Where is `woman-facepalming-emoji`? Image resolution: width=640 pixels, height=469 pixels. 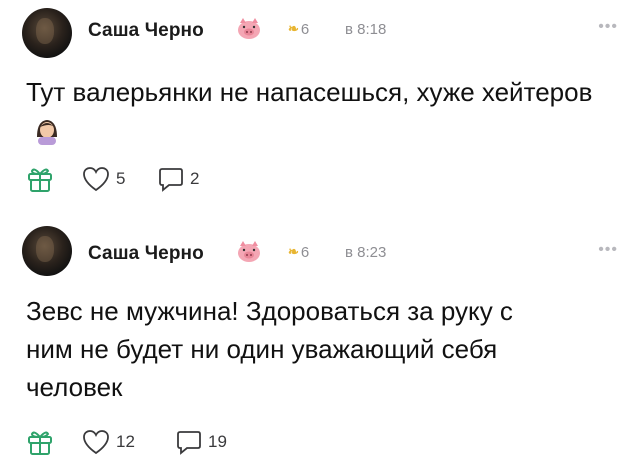
woman-facepalming-emoji is located at coordinates (47, 132).